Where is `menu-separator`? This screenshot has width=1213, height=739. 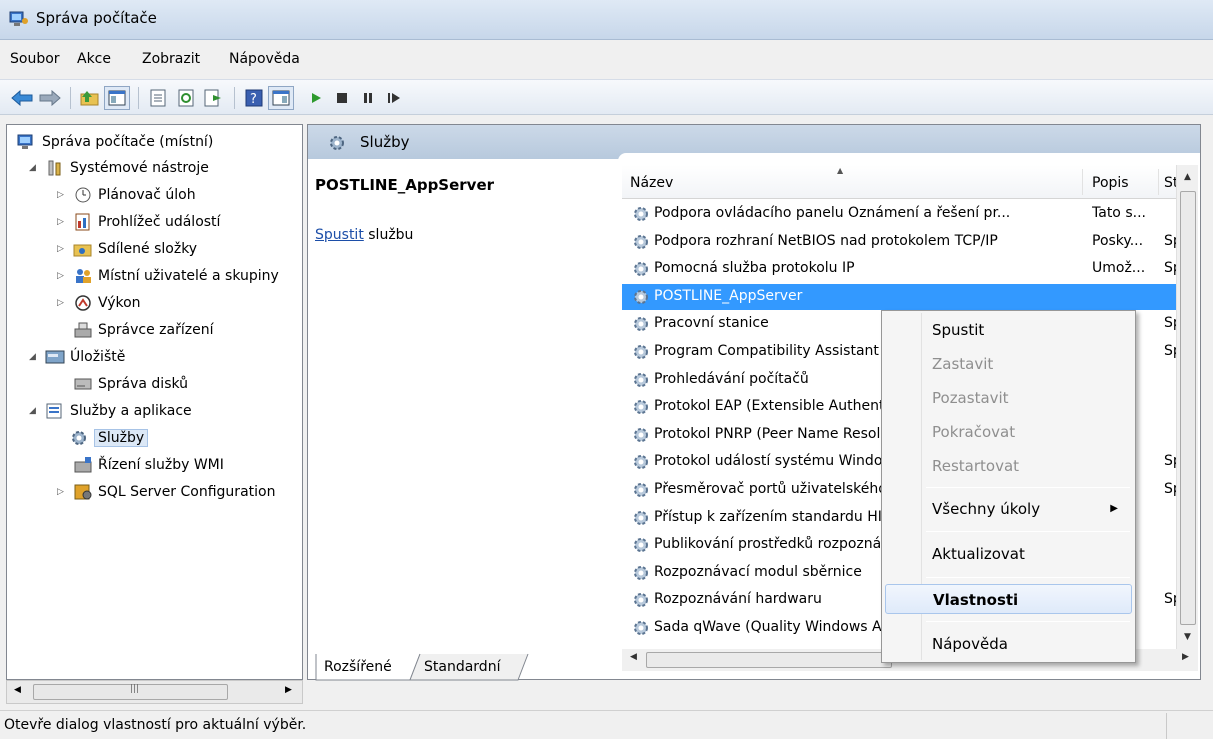 menu-separator is located at coordinates (1028, 577).